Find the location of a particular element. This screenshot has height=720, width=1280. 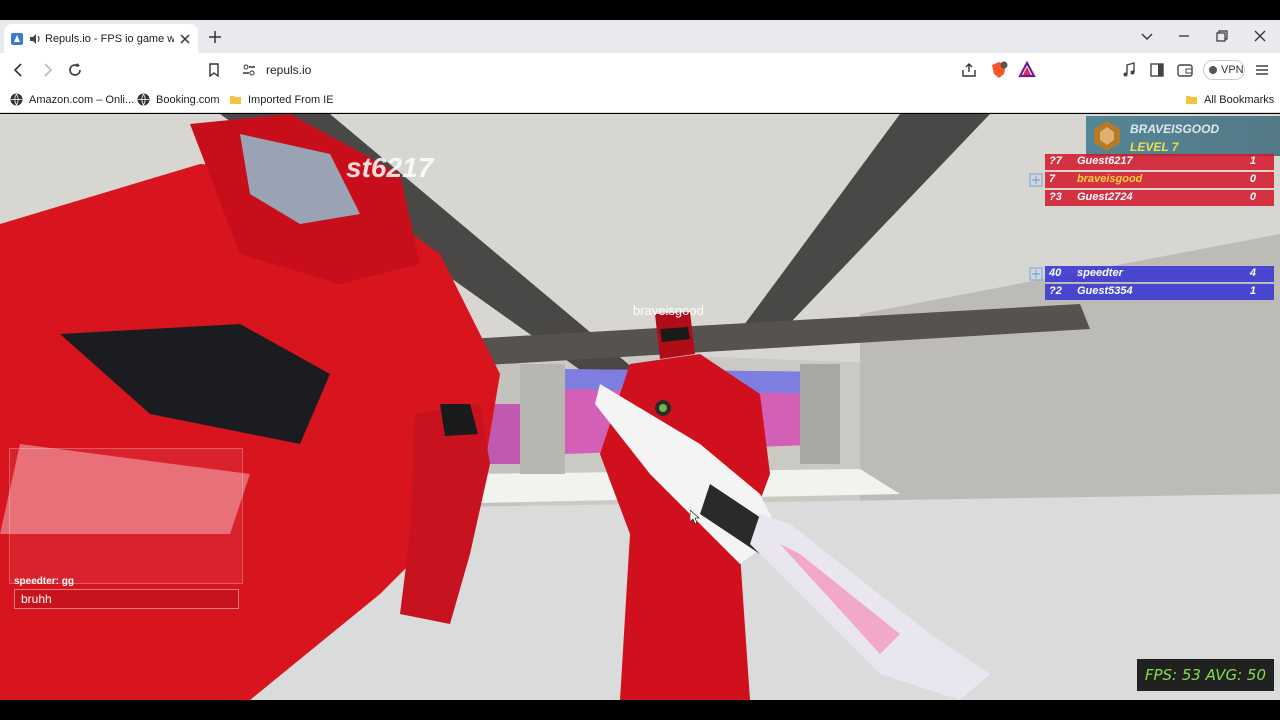

tab-repuls: Repuls.io - FPS io game with is located at coordinates (101, 38).